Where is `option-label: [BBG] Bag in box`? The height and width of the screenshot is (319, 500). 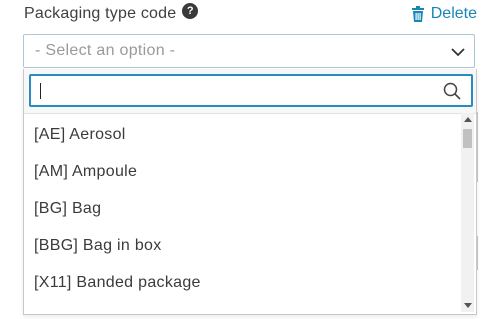
option-label: [BBG] Bag in box is located at coordinates (98, 245).